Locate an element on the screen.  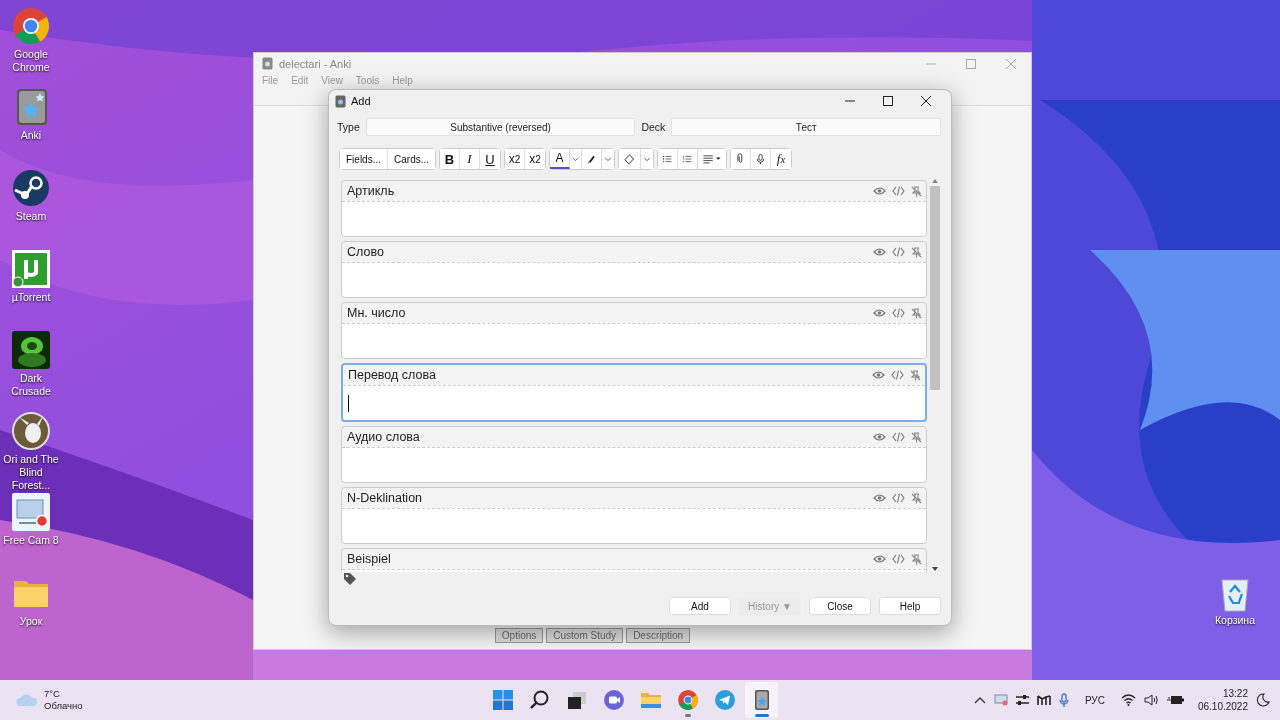
scroll-up-icon is located at coordinates (935, 181).